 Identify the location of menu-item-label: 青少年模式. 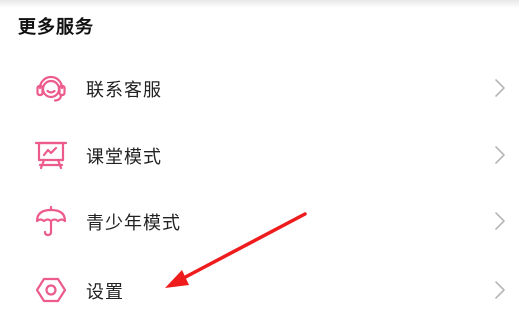
(133, 223).